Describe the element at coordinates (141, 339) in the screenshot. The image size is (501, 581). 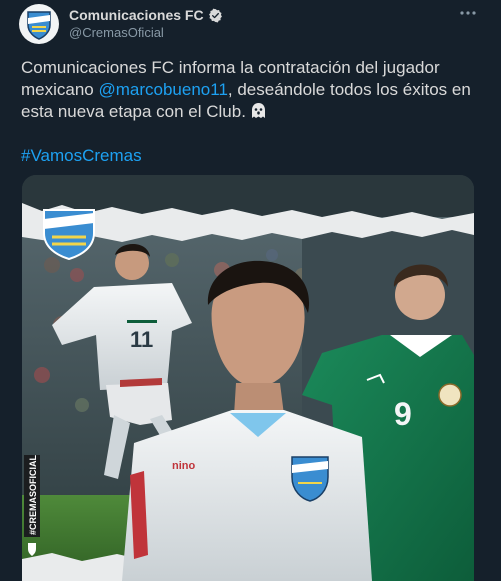
I see `left-jersey-number: 11` at that location.